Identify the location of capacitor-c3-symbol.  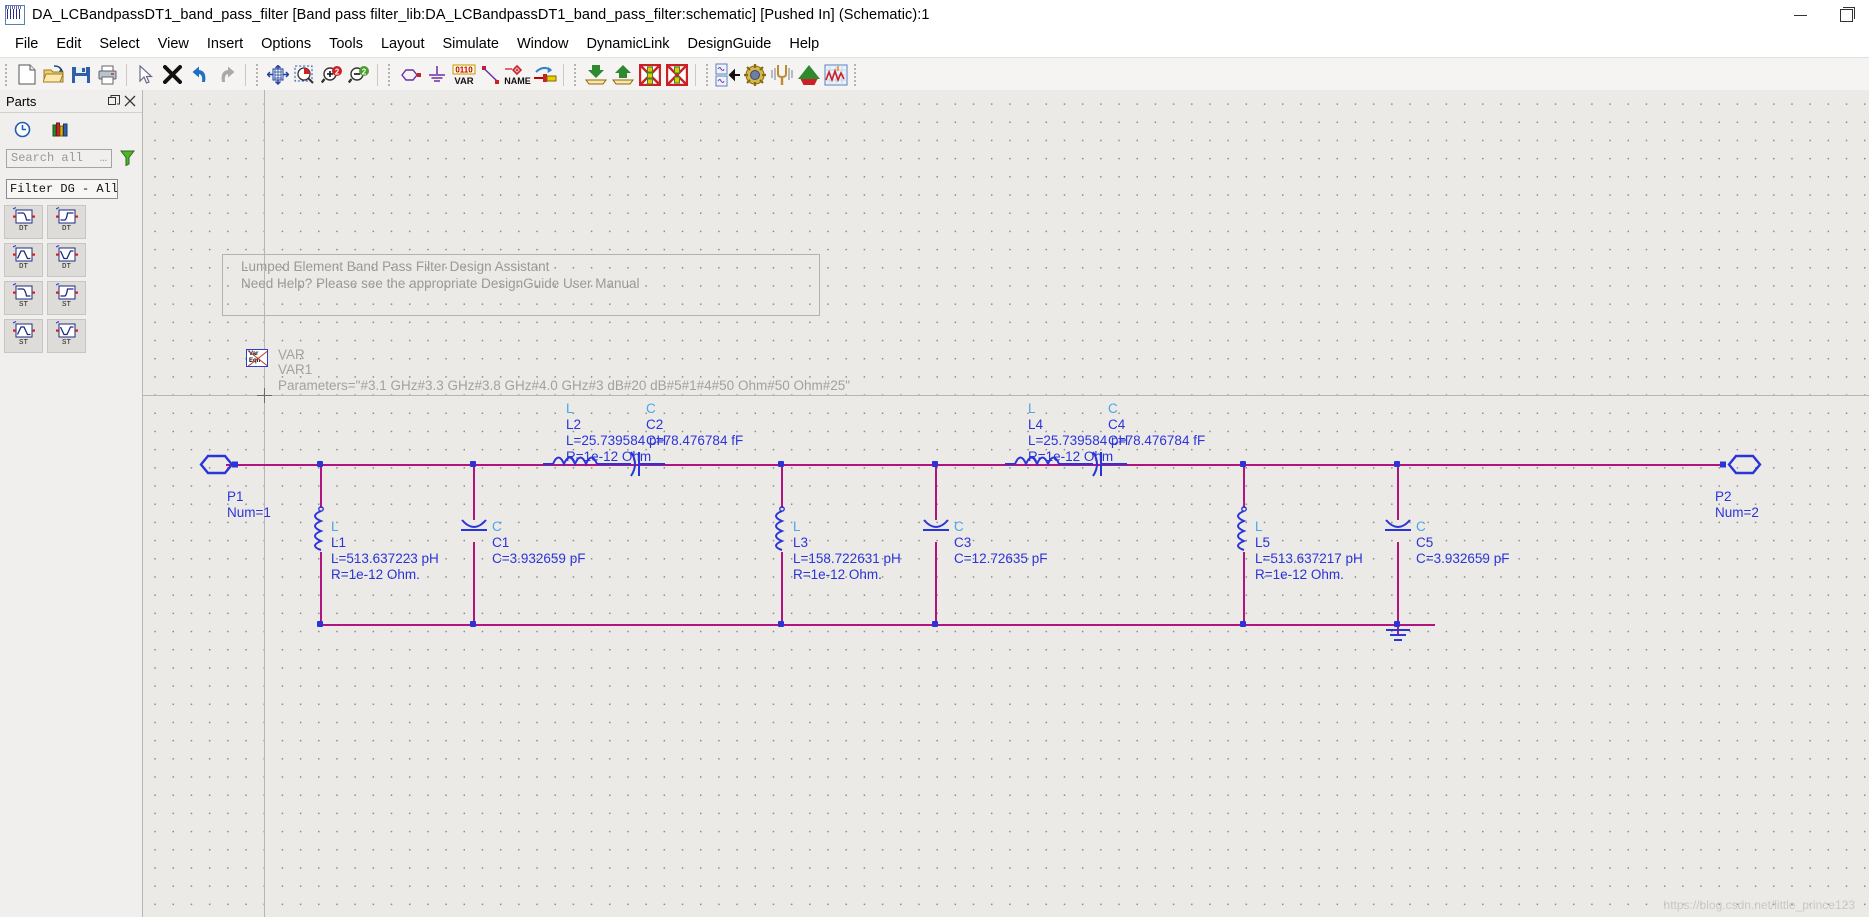
(936, 530).